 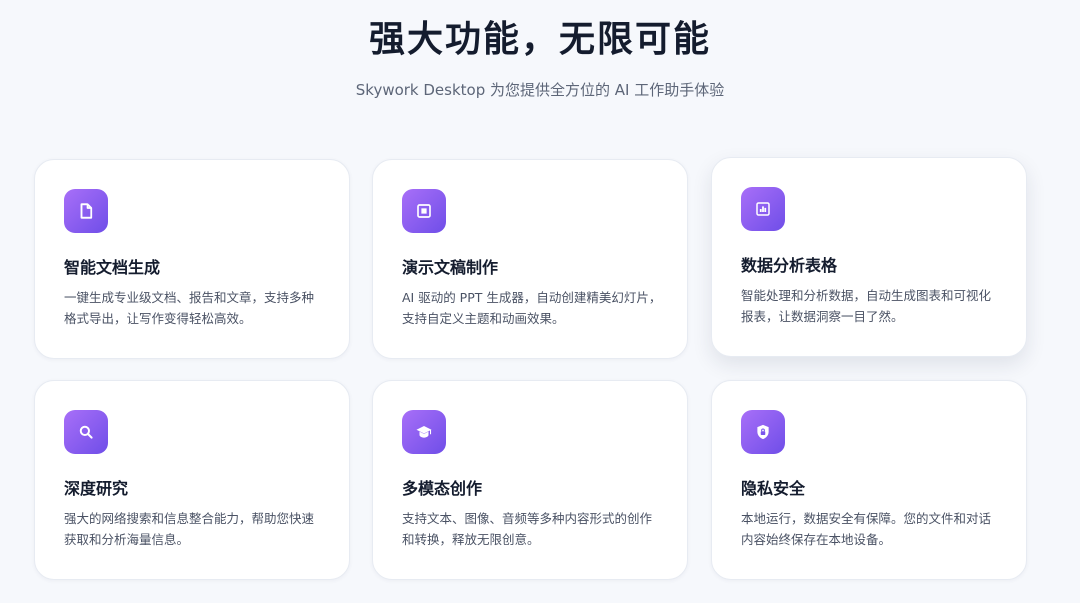 What do you see at coordinates (866, 529) in the screenshot?
I see `feature-description: 本地运行，数据安全有保障。您的文件和对话内容始终保存在本地设备。` at bounding box center [866, 529].